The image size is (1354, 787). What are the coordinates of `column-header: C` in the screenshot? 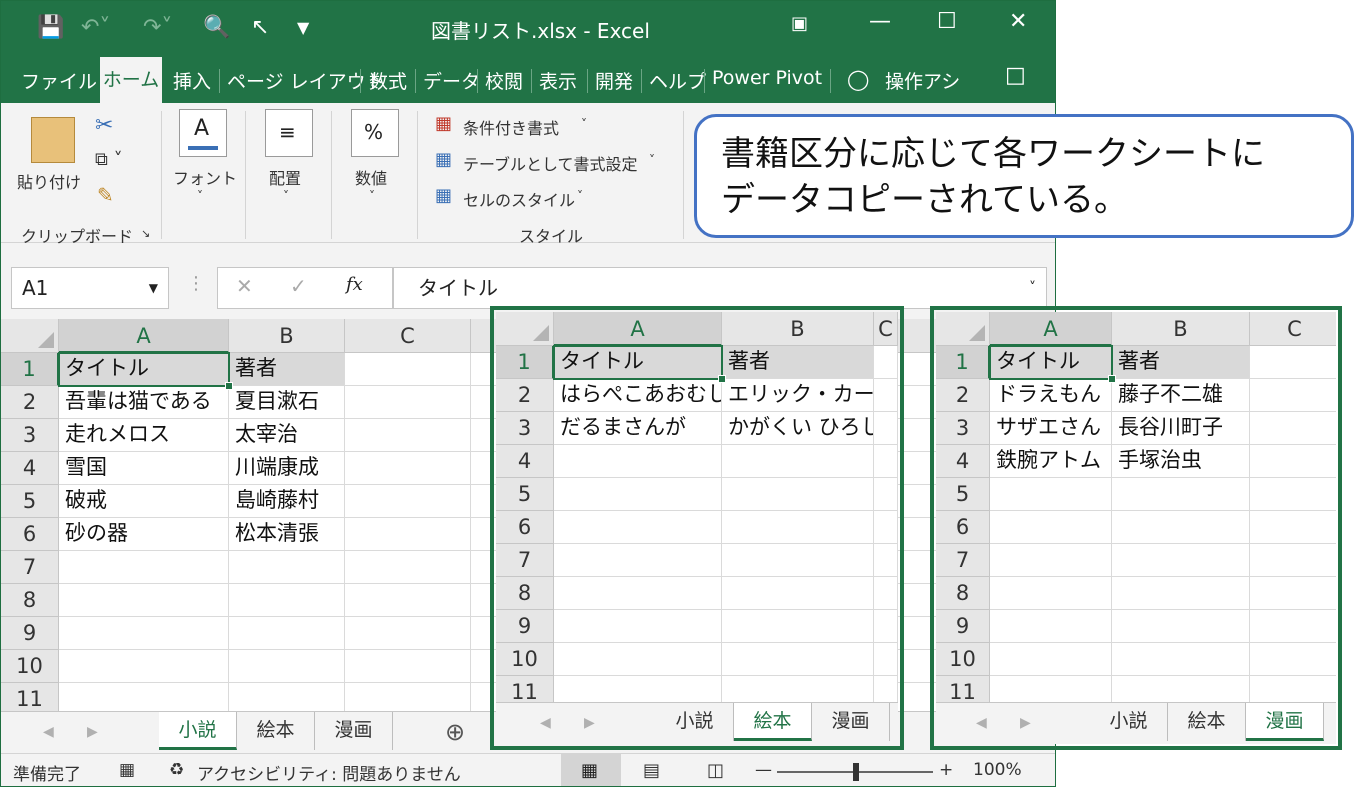 It's located at (408, 336).